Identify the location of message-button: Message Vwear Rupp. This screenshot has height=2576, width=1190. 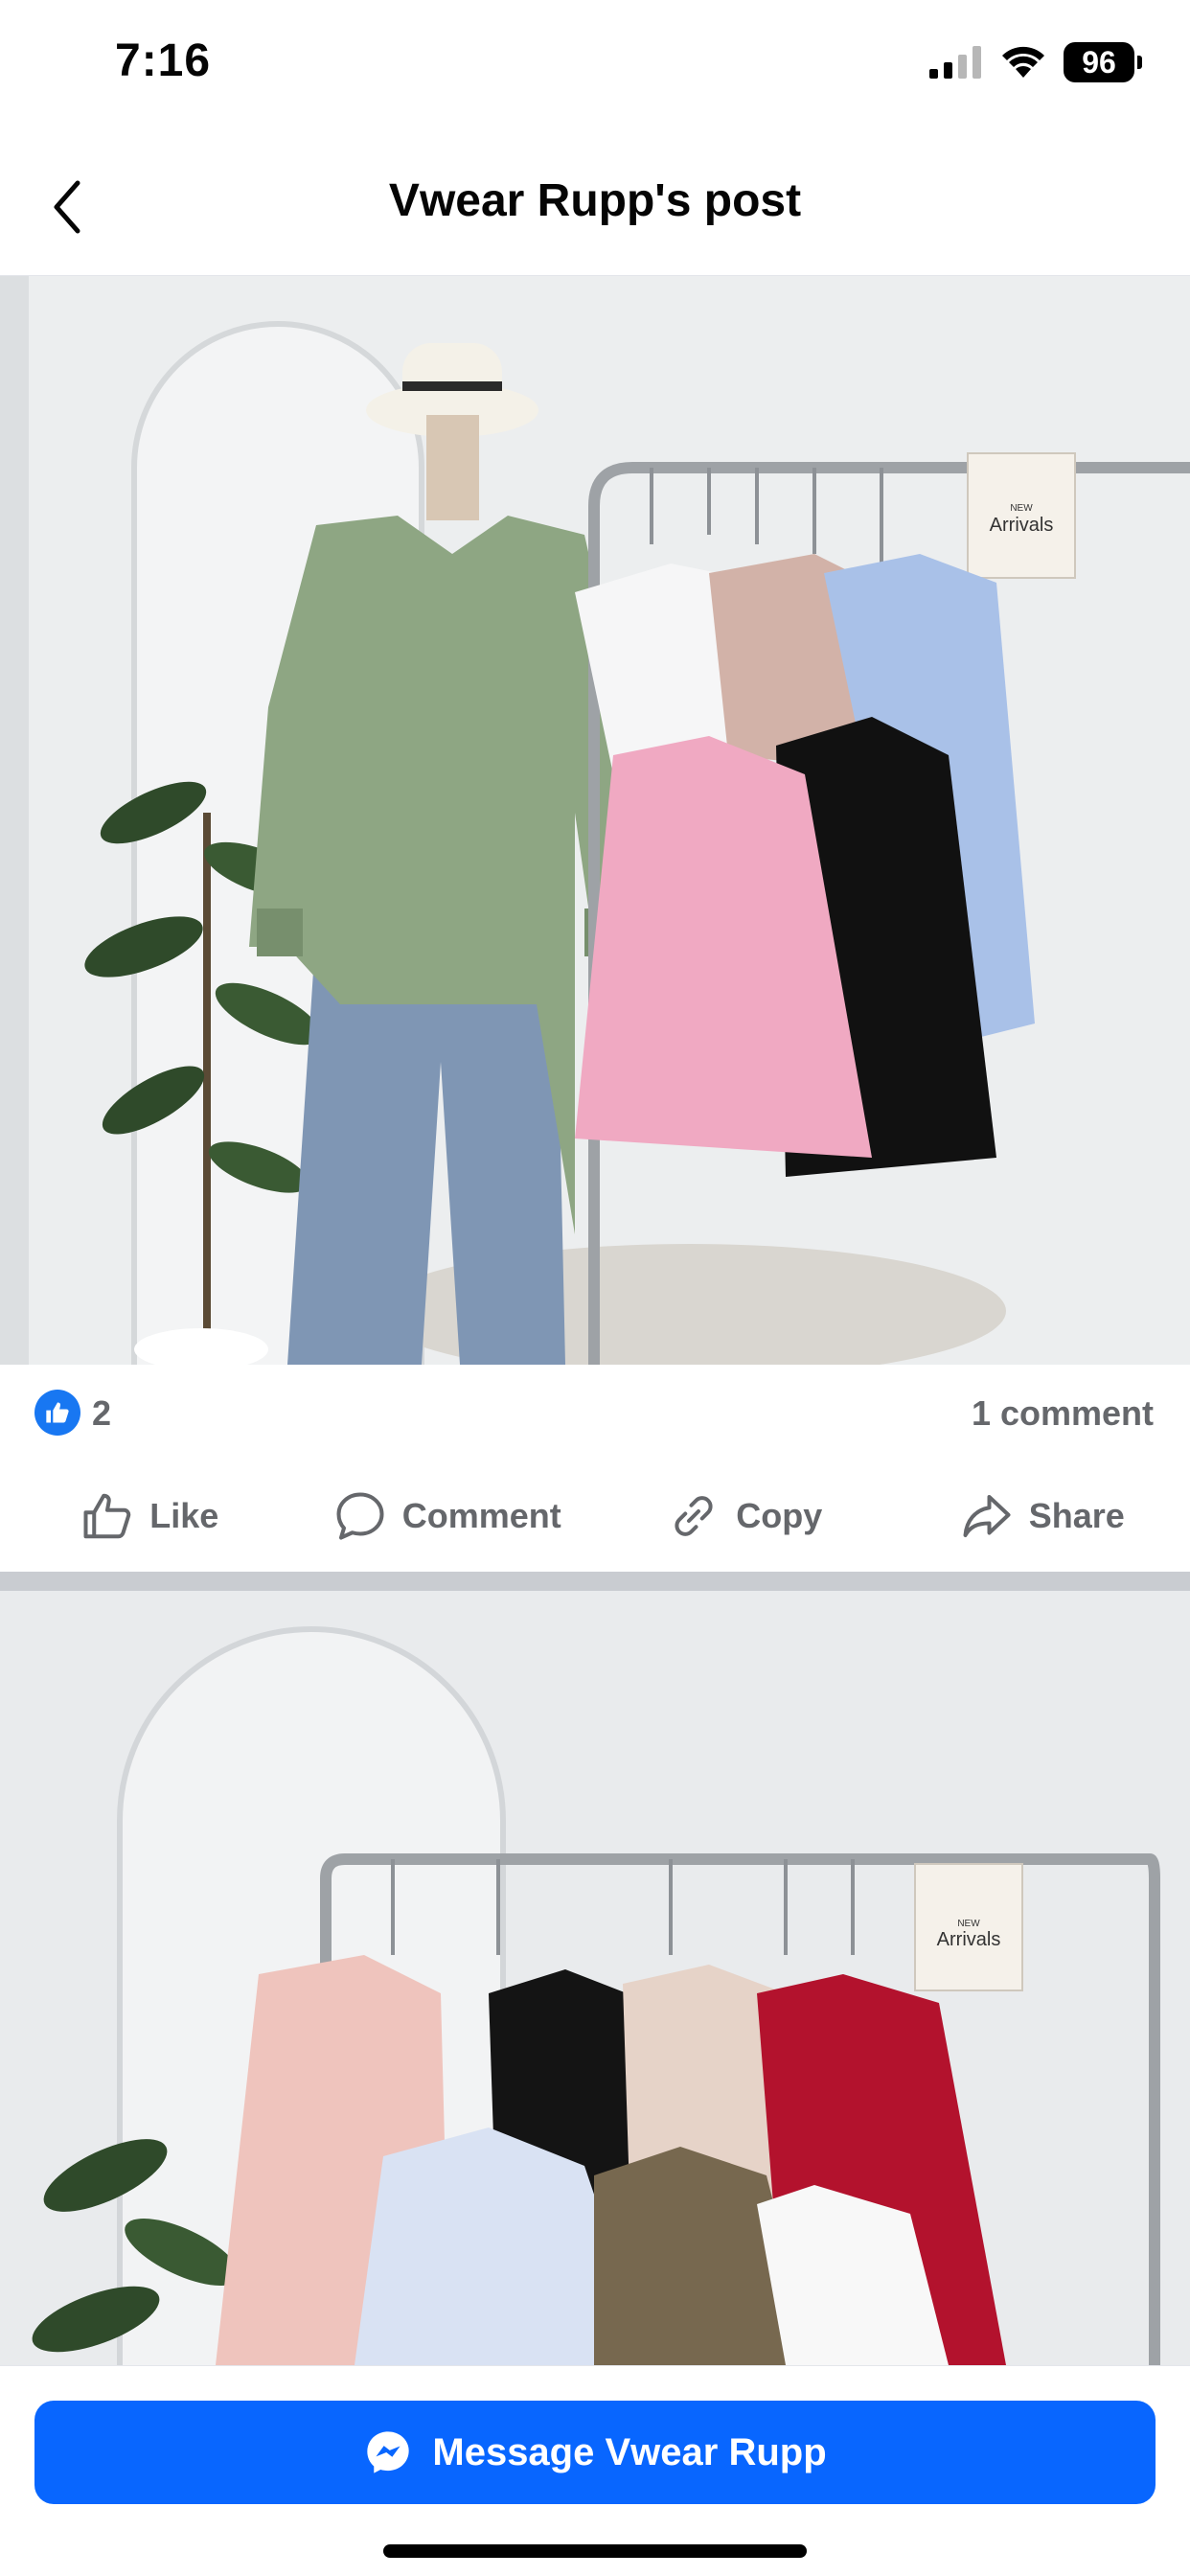
(595, 2452).